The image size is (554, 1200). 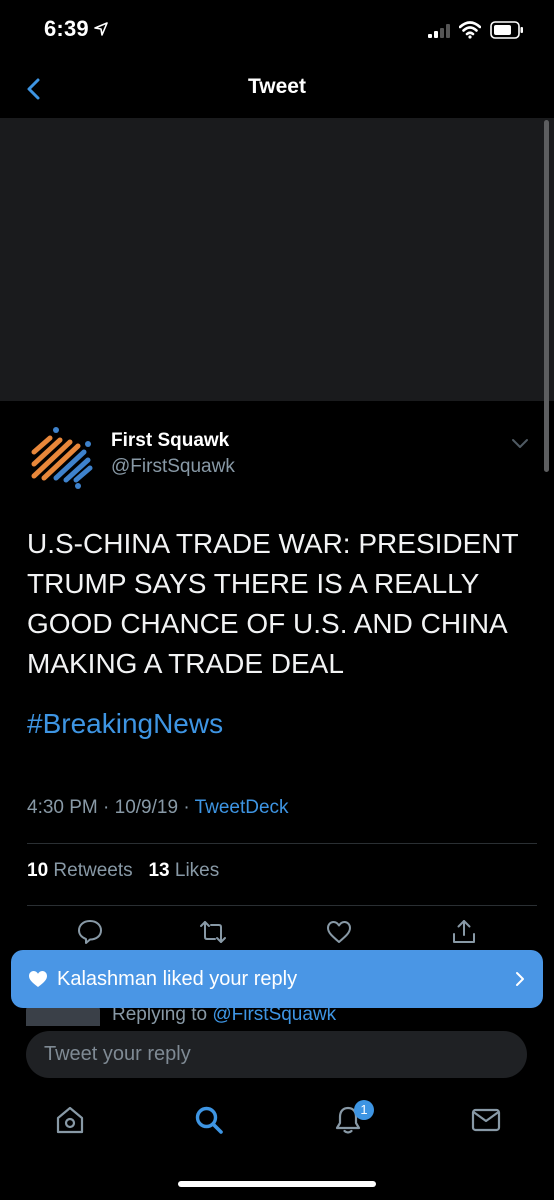 I want to click on status-time: 6:39, so click(x=66, y=28).